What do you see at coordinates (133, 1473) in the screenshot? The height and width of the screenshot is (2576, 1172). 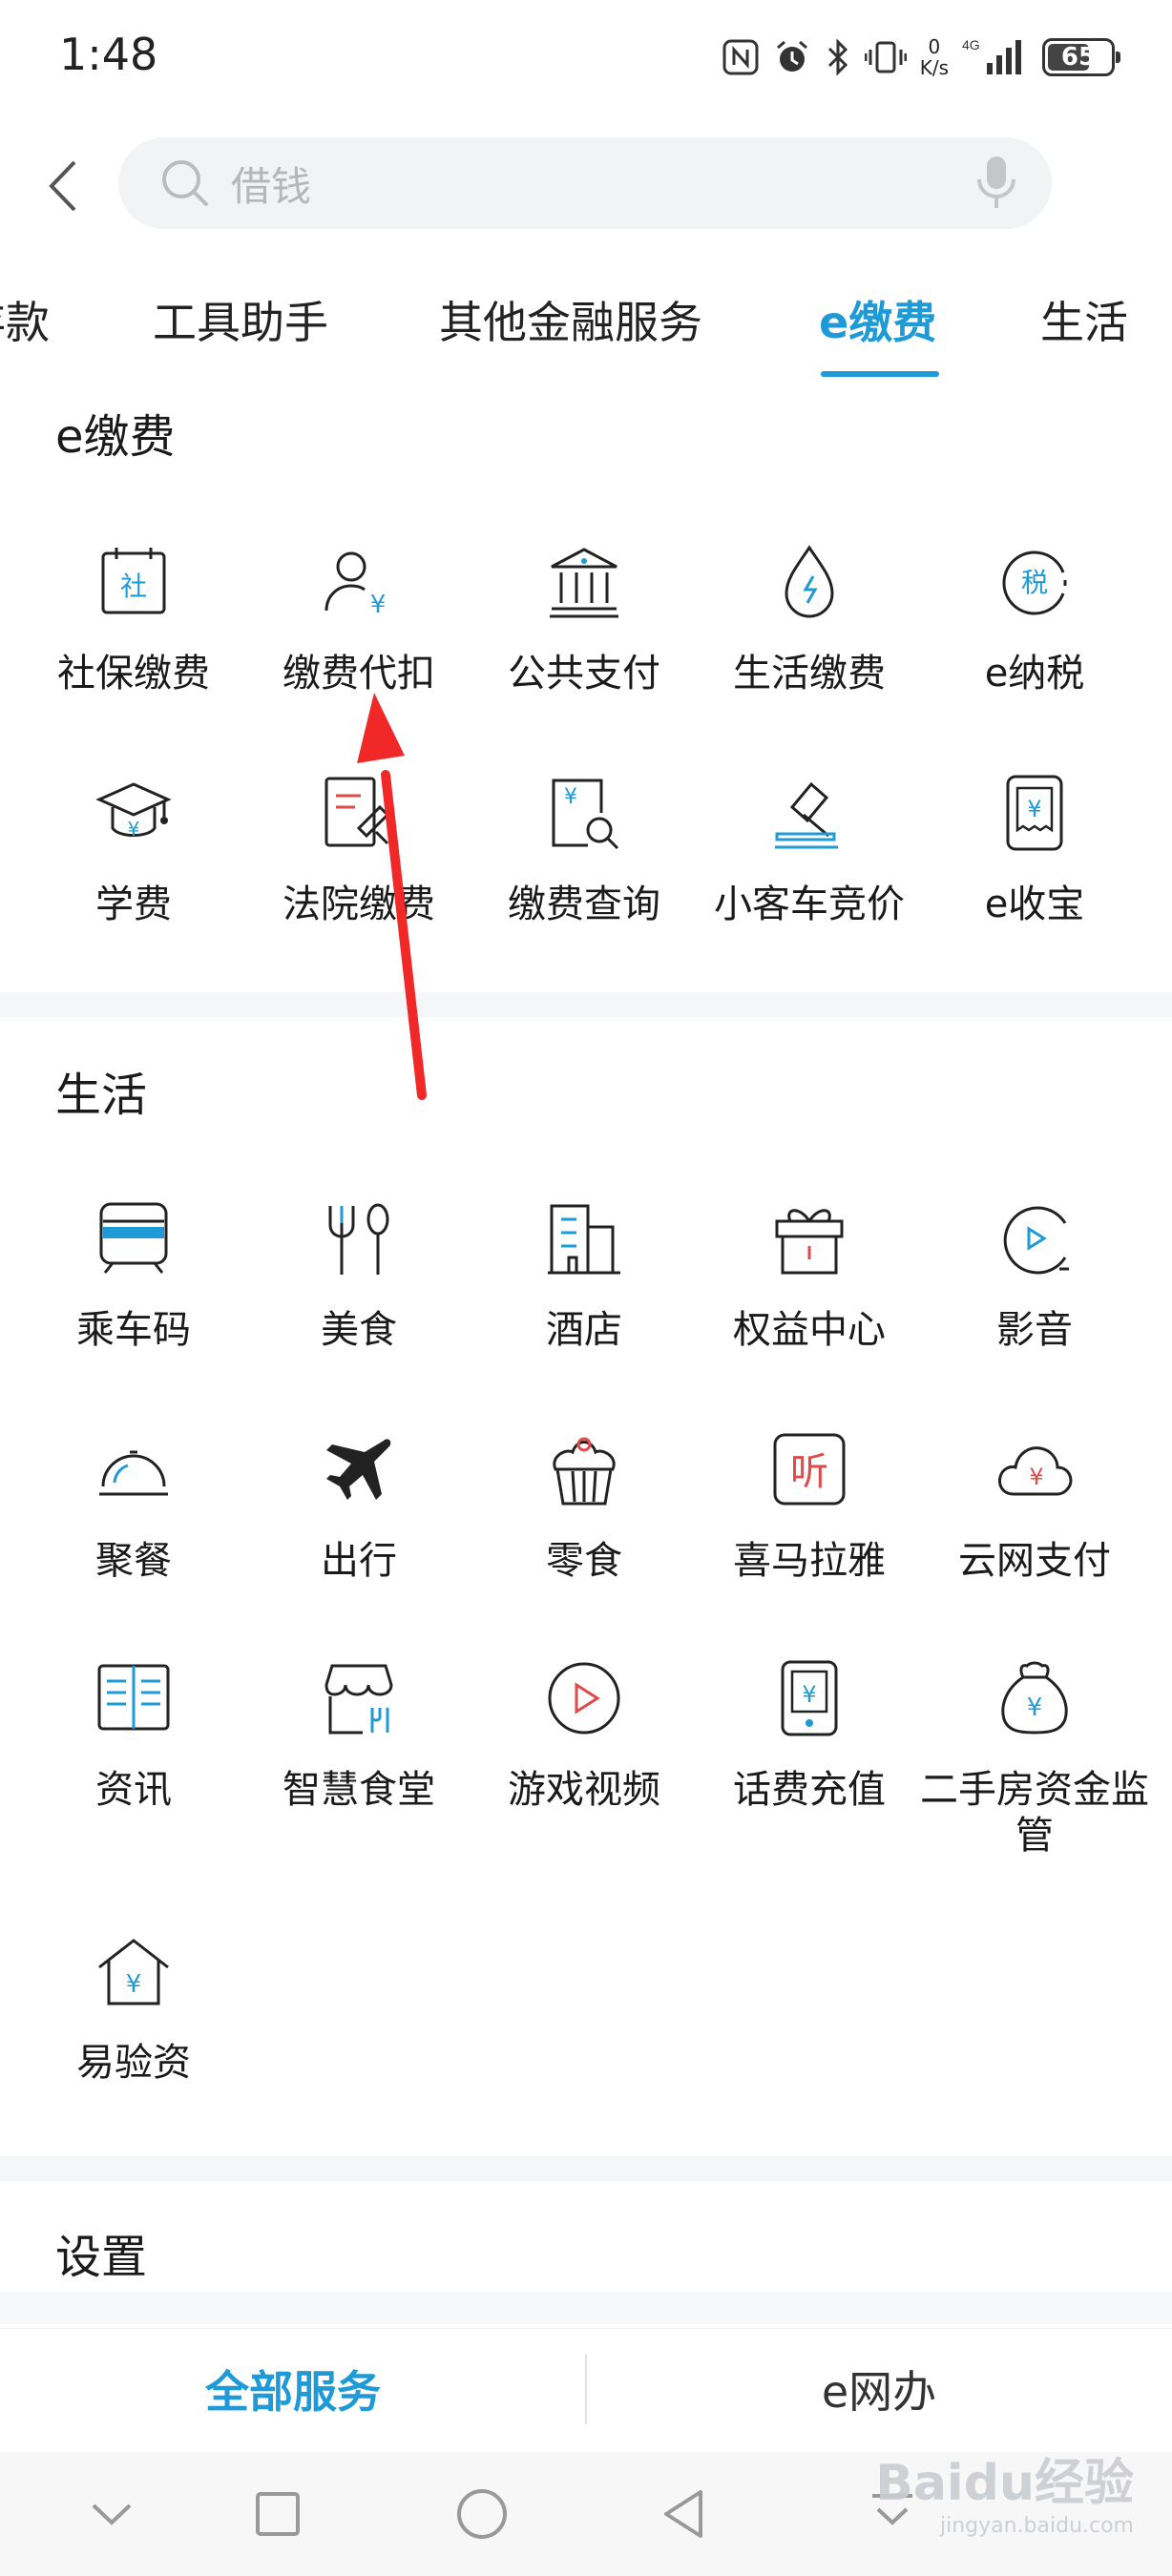 I see `dish-cover-icon` at bounding box center [133, 1473].